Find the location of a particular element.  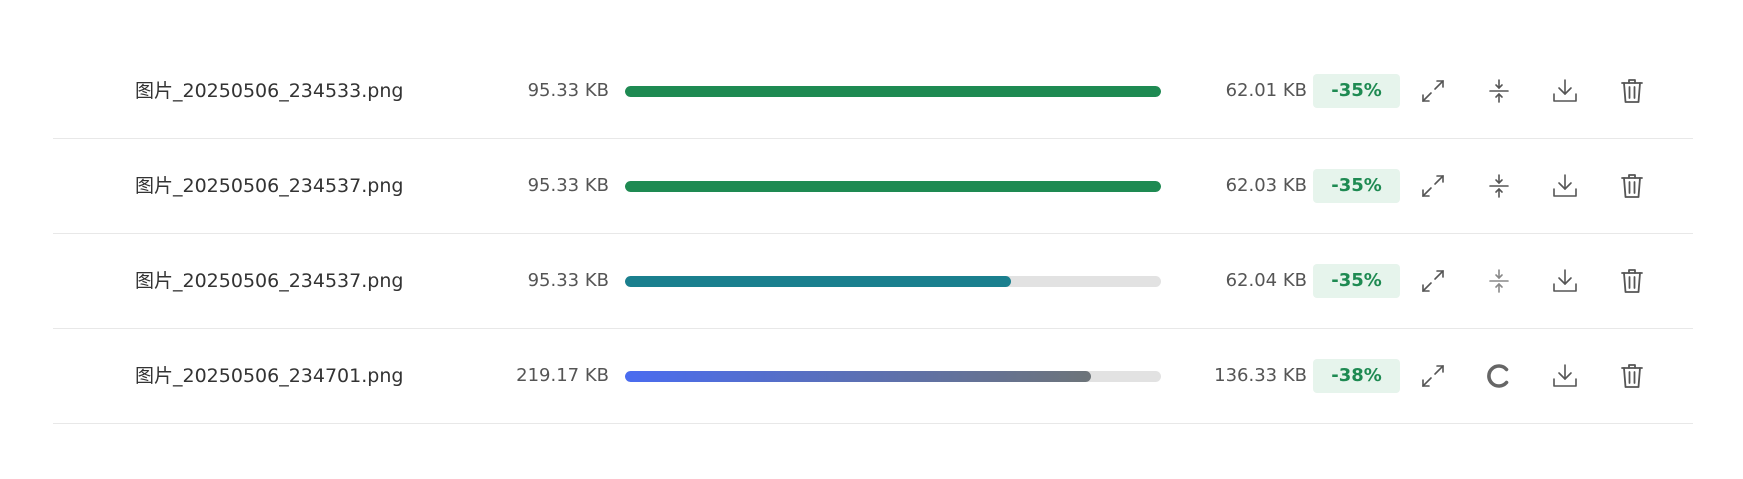

loading-spinner-icon is located at coordinates (1499, 376).